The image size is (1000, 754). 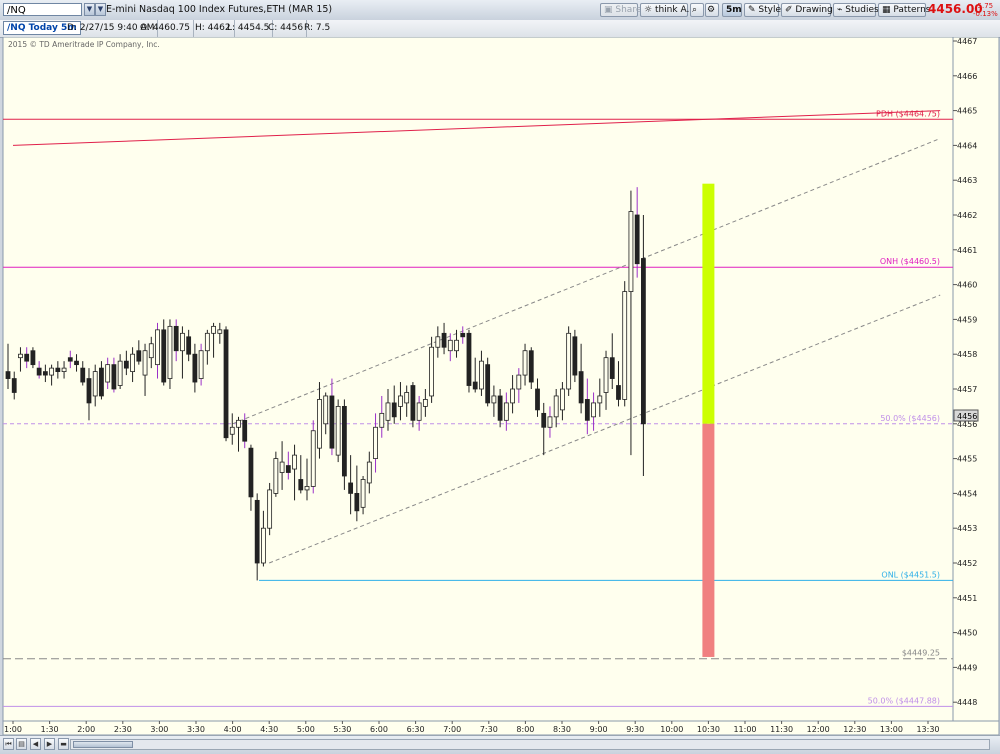 What do you see at coordinates (269, 729) in the screenshot?
I see `x-tick-label: 4:30` at bounding box center [269, 729].